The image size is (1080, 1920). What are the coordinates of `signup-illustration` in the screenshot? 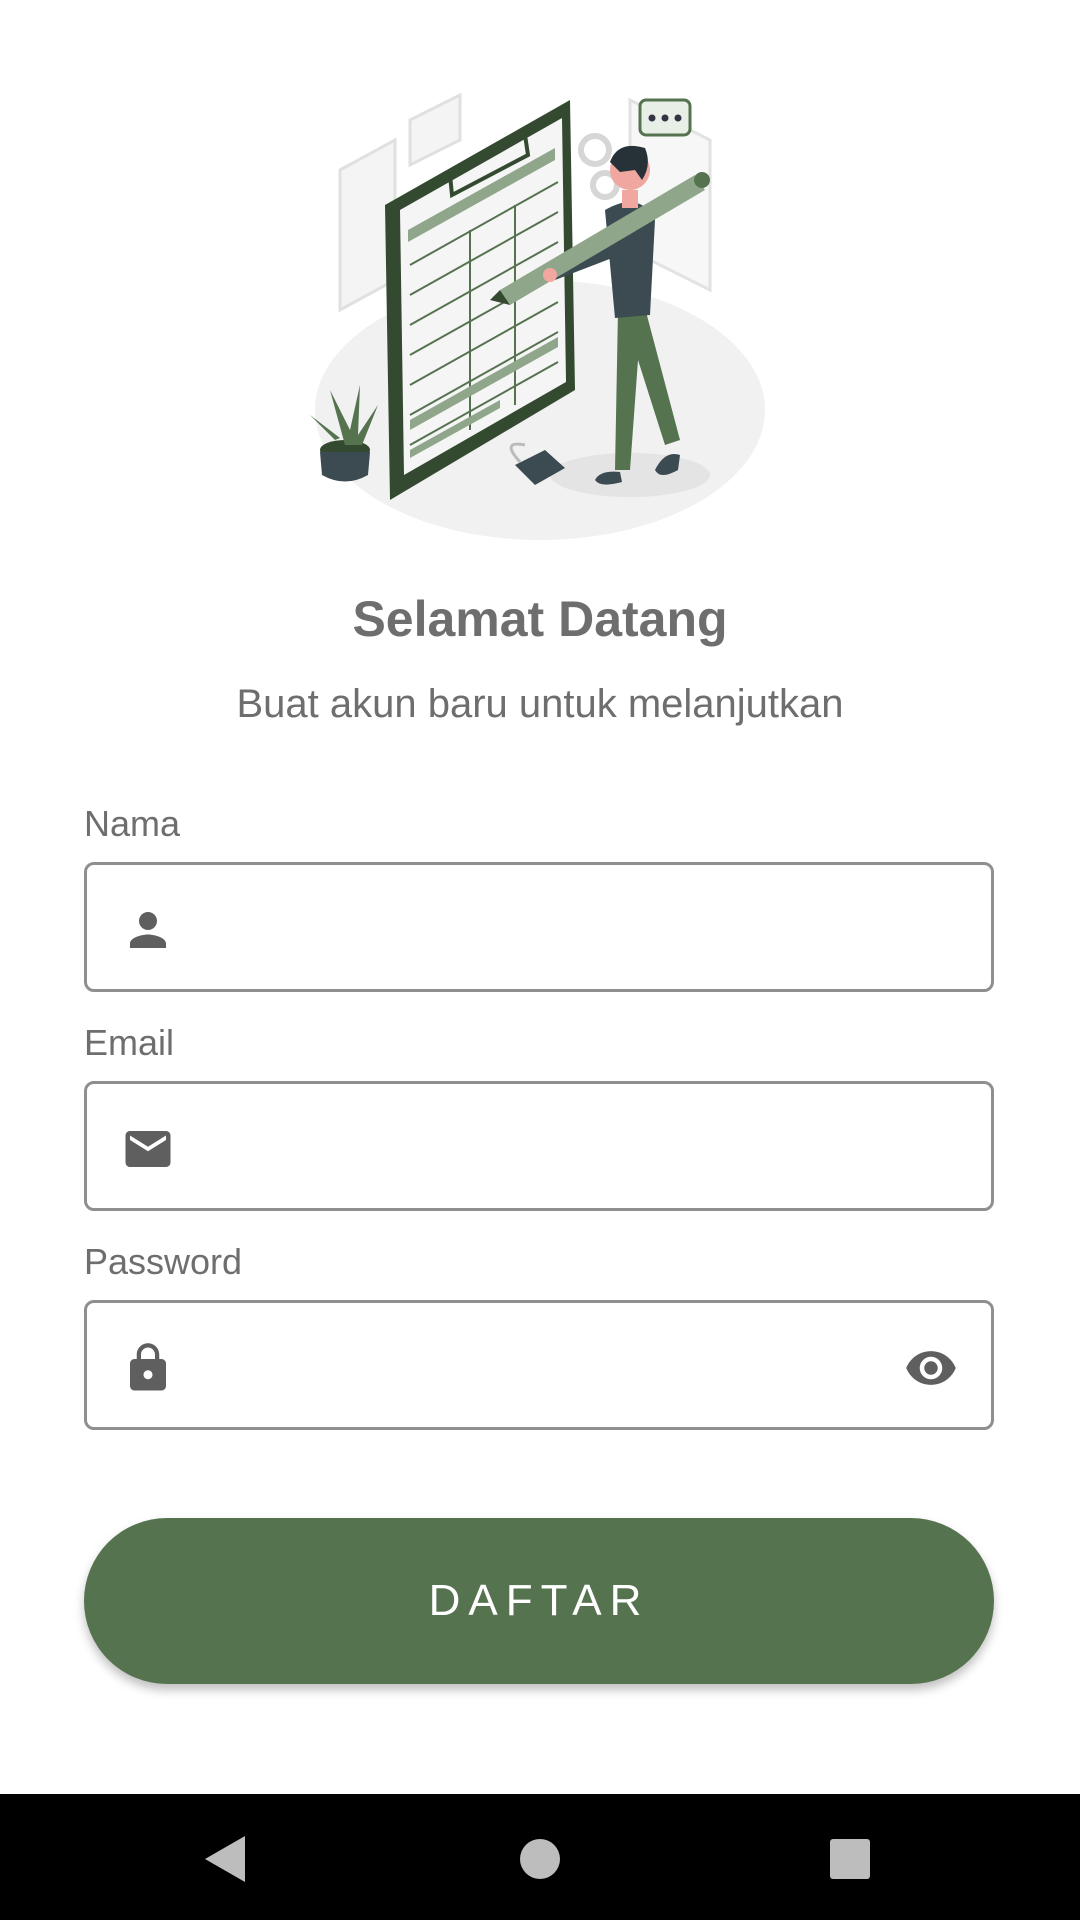 It's located at (537, 316).